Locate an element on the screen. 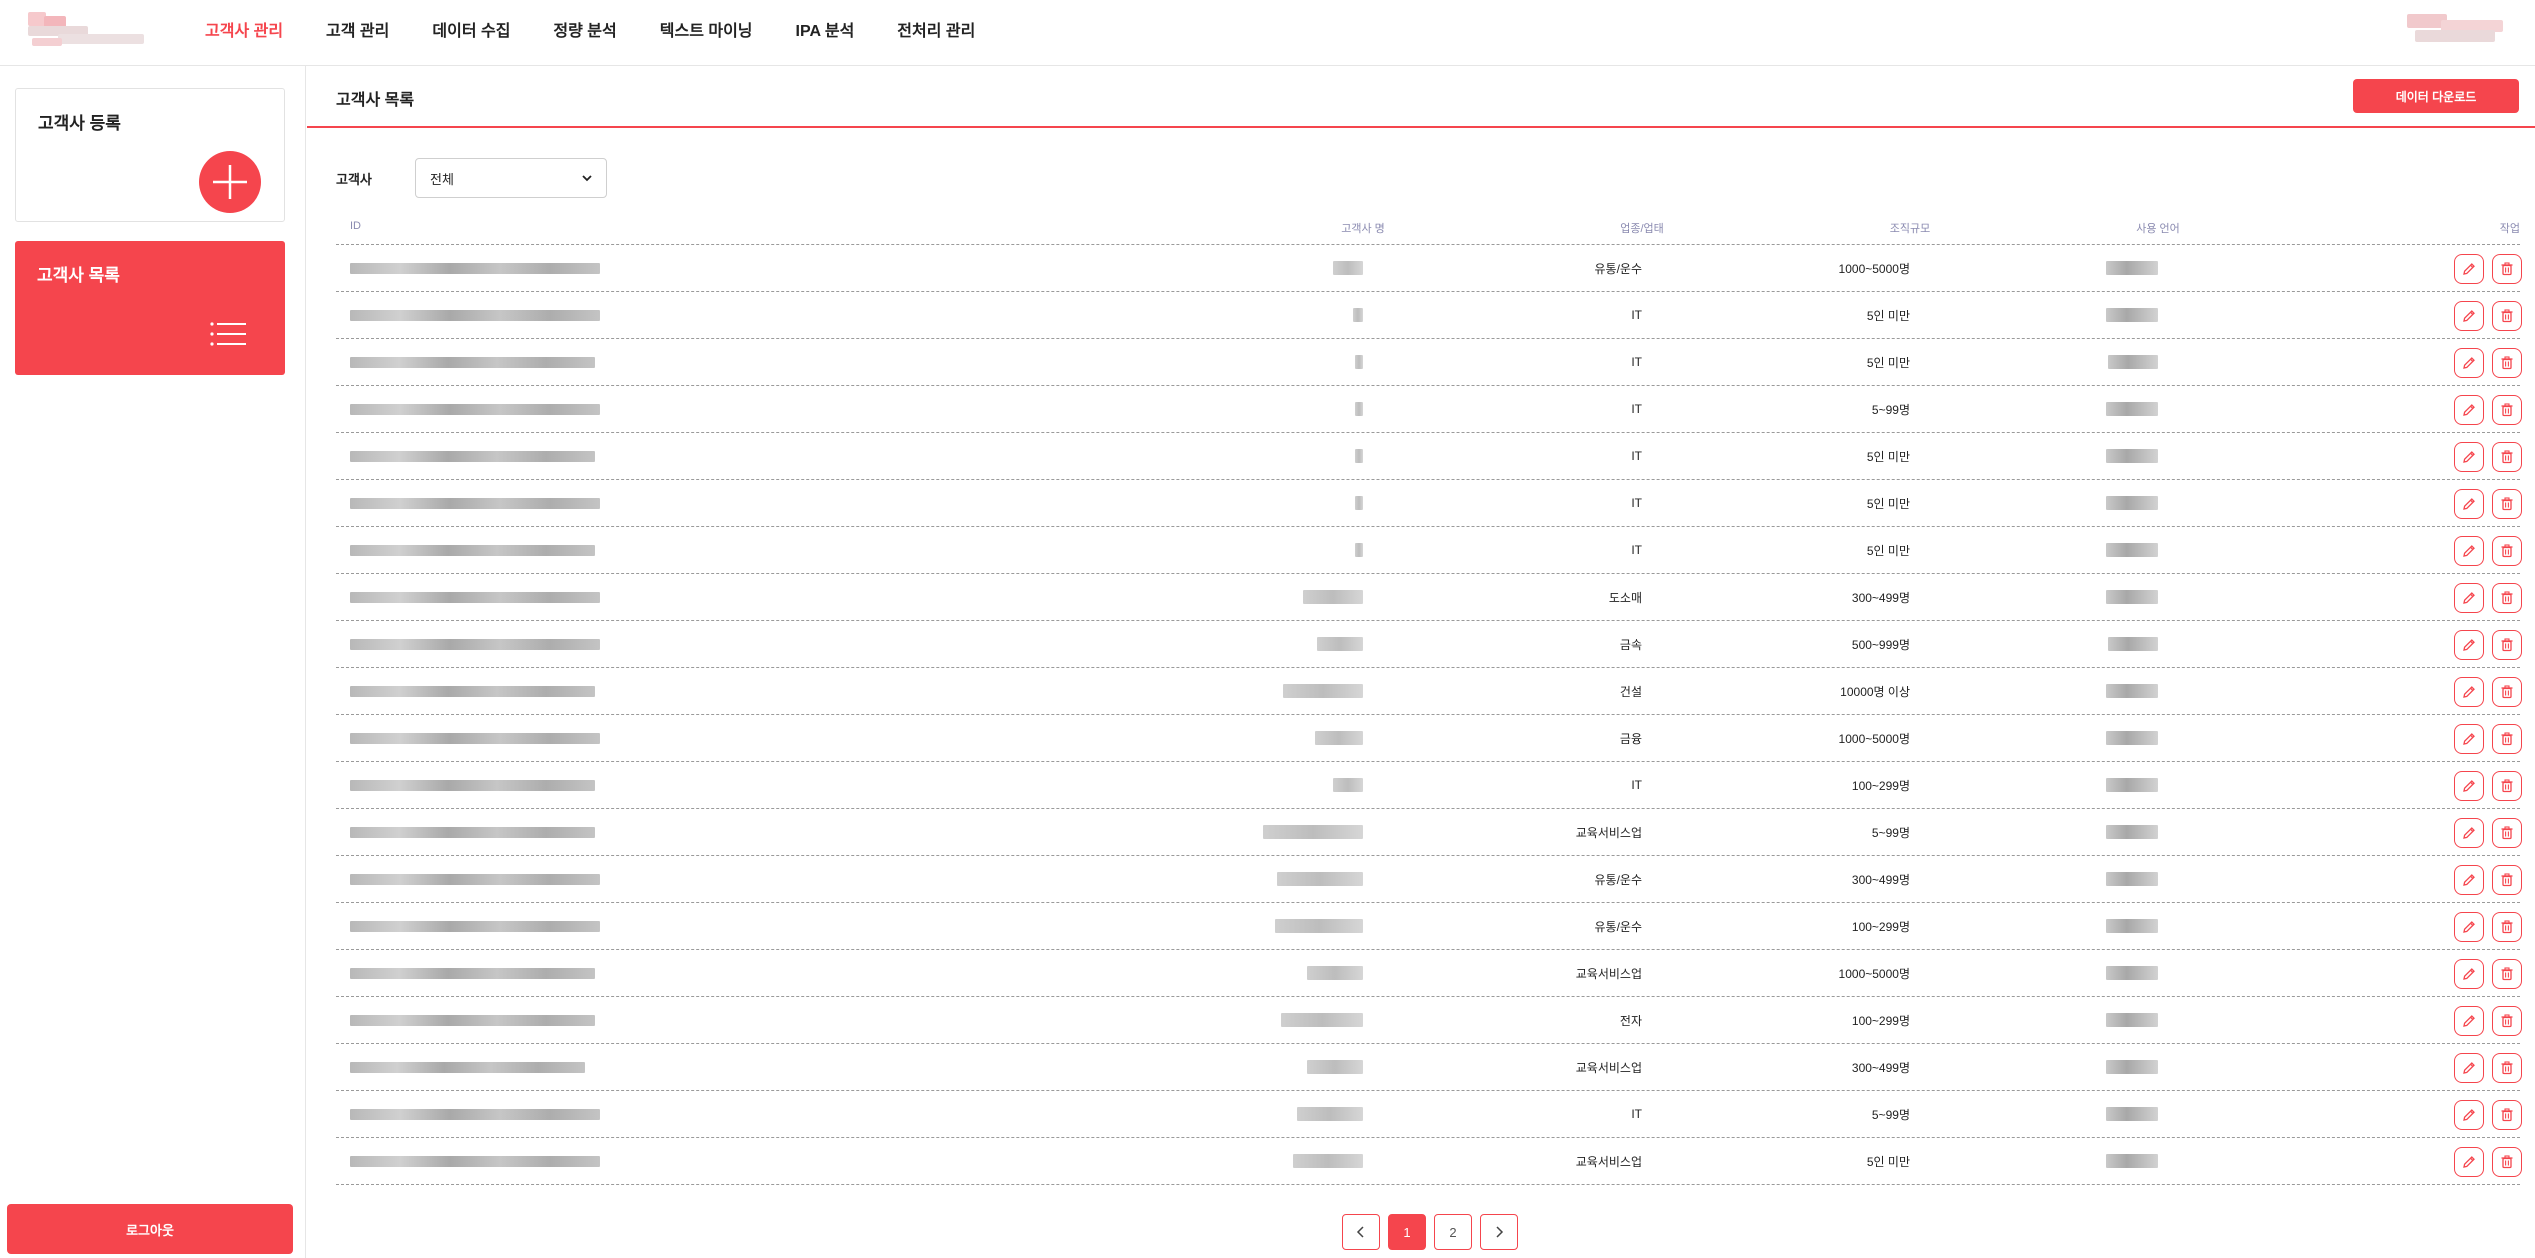 This screenshot has width=2535, height=1258. nav-item: 고객 관리 is located at coordinates (357, 29).